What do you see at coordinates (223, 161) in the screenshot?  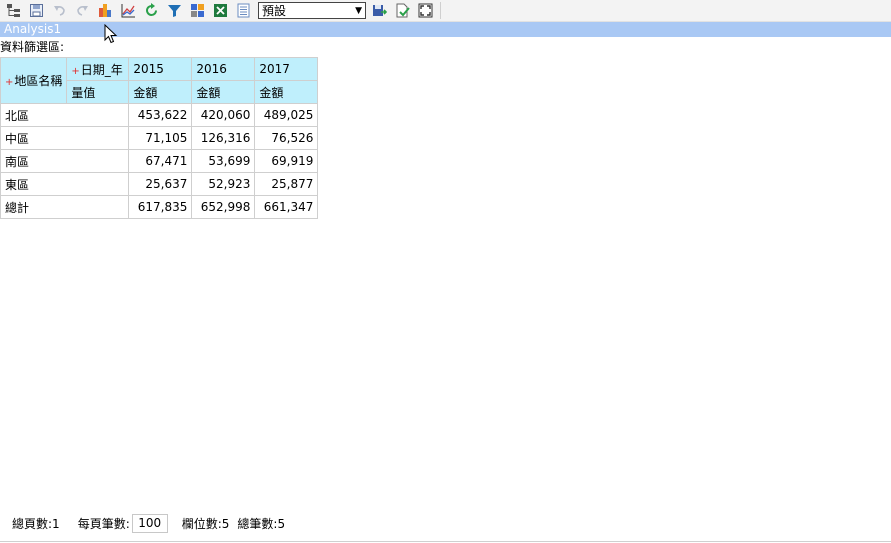 I see `table-cell: 53,699` at bounding box center [223, 161].